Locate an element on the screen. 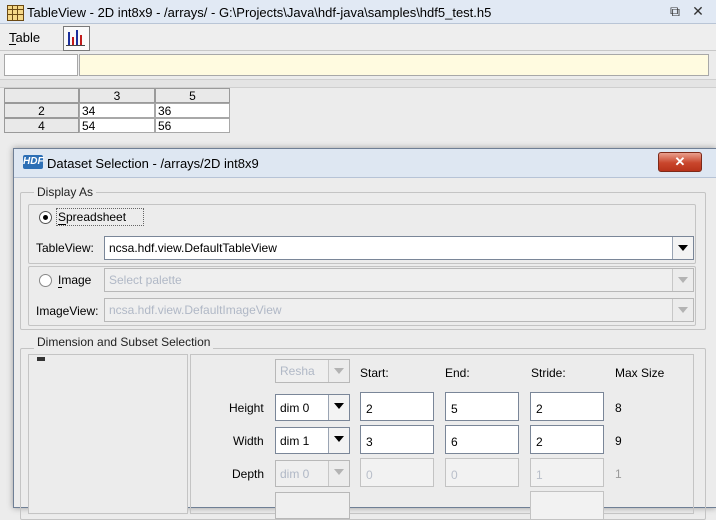 The image size is (716, 520). table-grid-icon is located at coordinates (15, 13).